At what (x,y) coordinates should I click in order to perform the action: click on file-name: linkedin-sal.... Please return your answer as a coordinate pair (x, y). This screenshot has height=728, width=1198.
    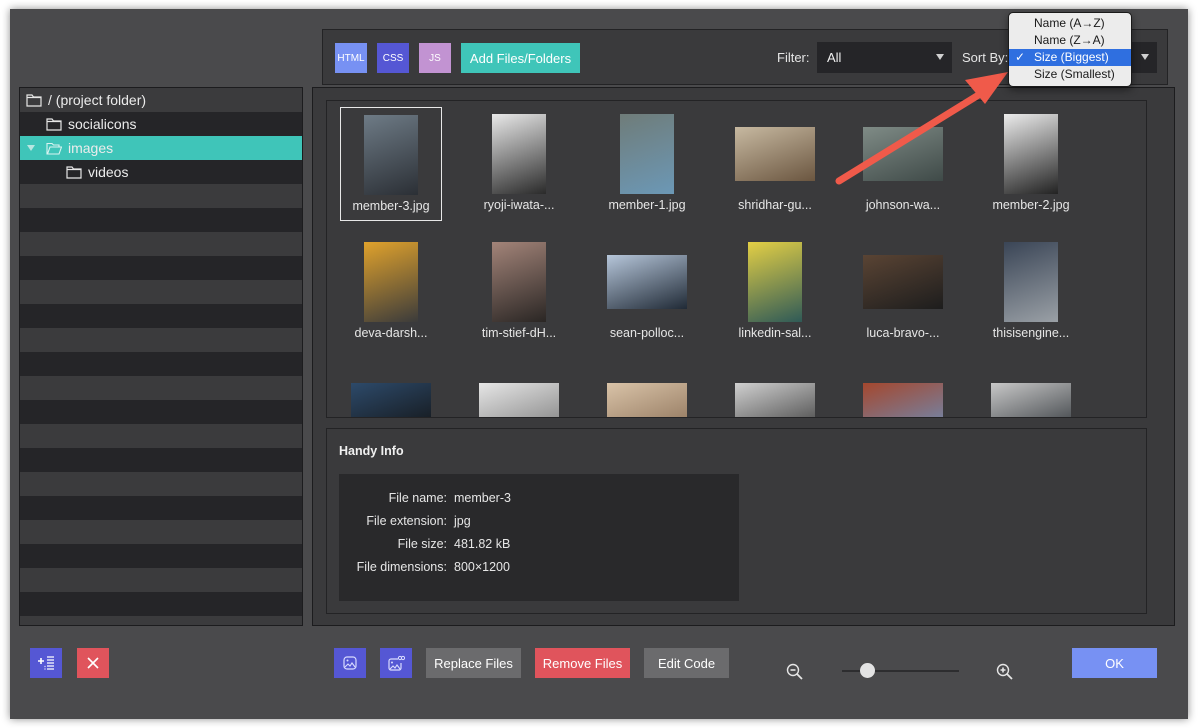
    Looking at the image, I should click on (775, 333).